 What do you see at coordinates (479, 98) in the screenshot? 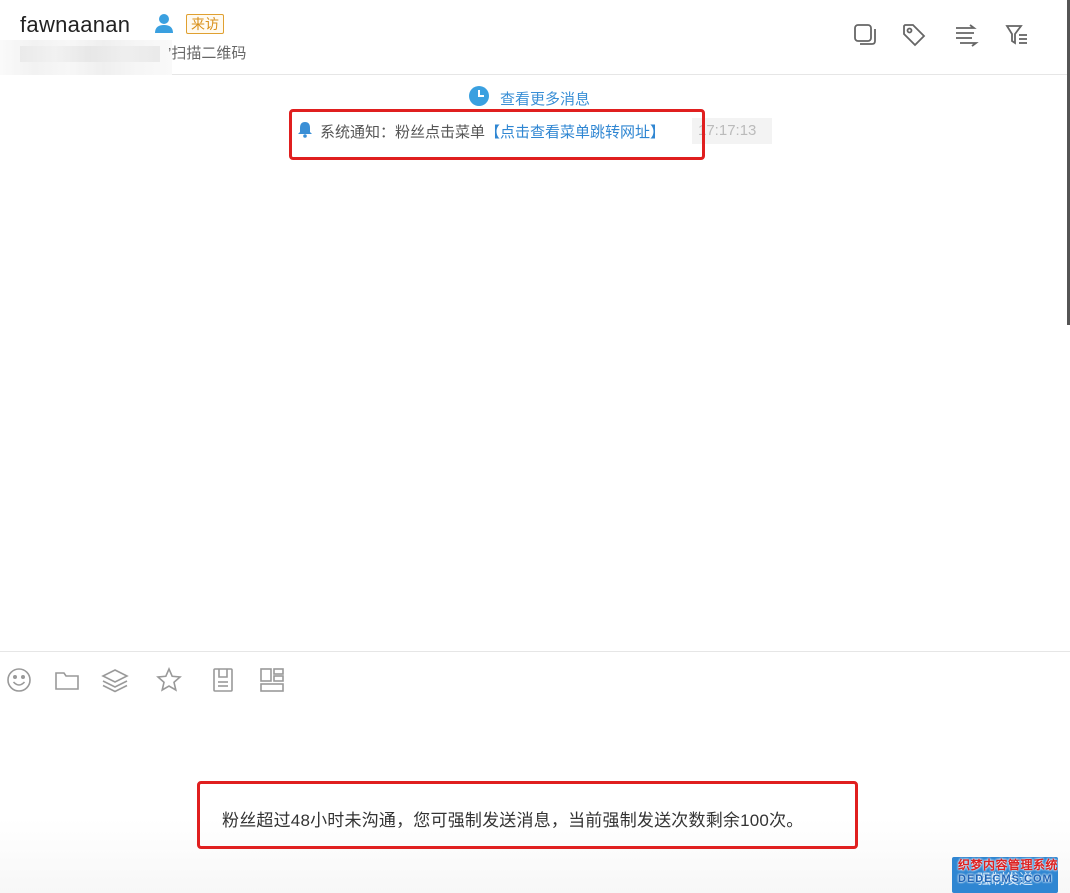
I see `clock-icon` at bounding box center [479, 98].